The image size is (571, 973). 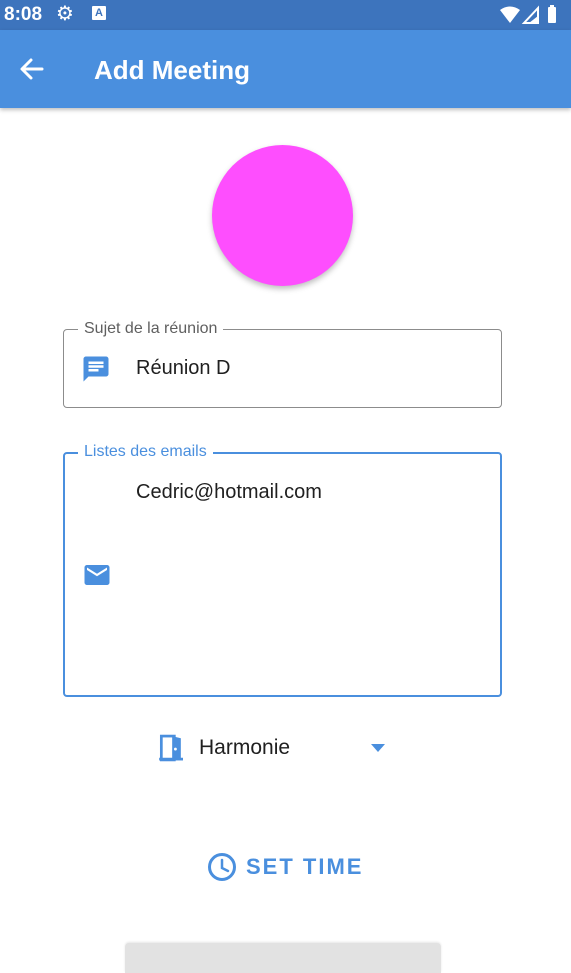 What do you see at coordinates (282, 215) in the screenshot?
I see `avatar` at bounding box center [282, 215].